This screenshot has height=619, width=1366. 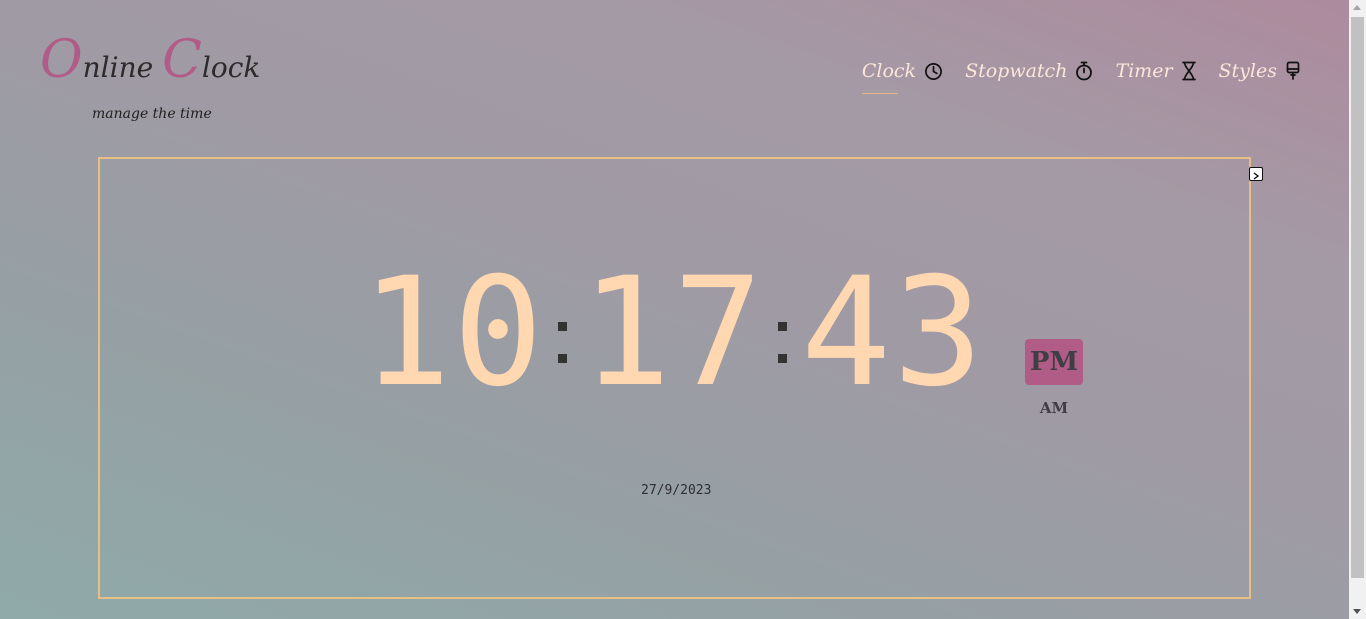 What do you see at coordinates (676, 490) in the screenshot?
I see `current-date: 27/9/2023` at bounding box center [676, 490].